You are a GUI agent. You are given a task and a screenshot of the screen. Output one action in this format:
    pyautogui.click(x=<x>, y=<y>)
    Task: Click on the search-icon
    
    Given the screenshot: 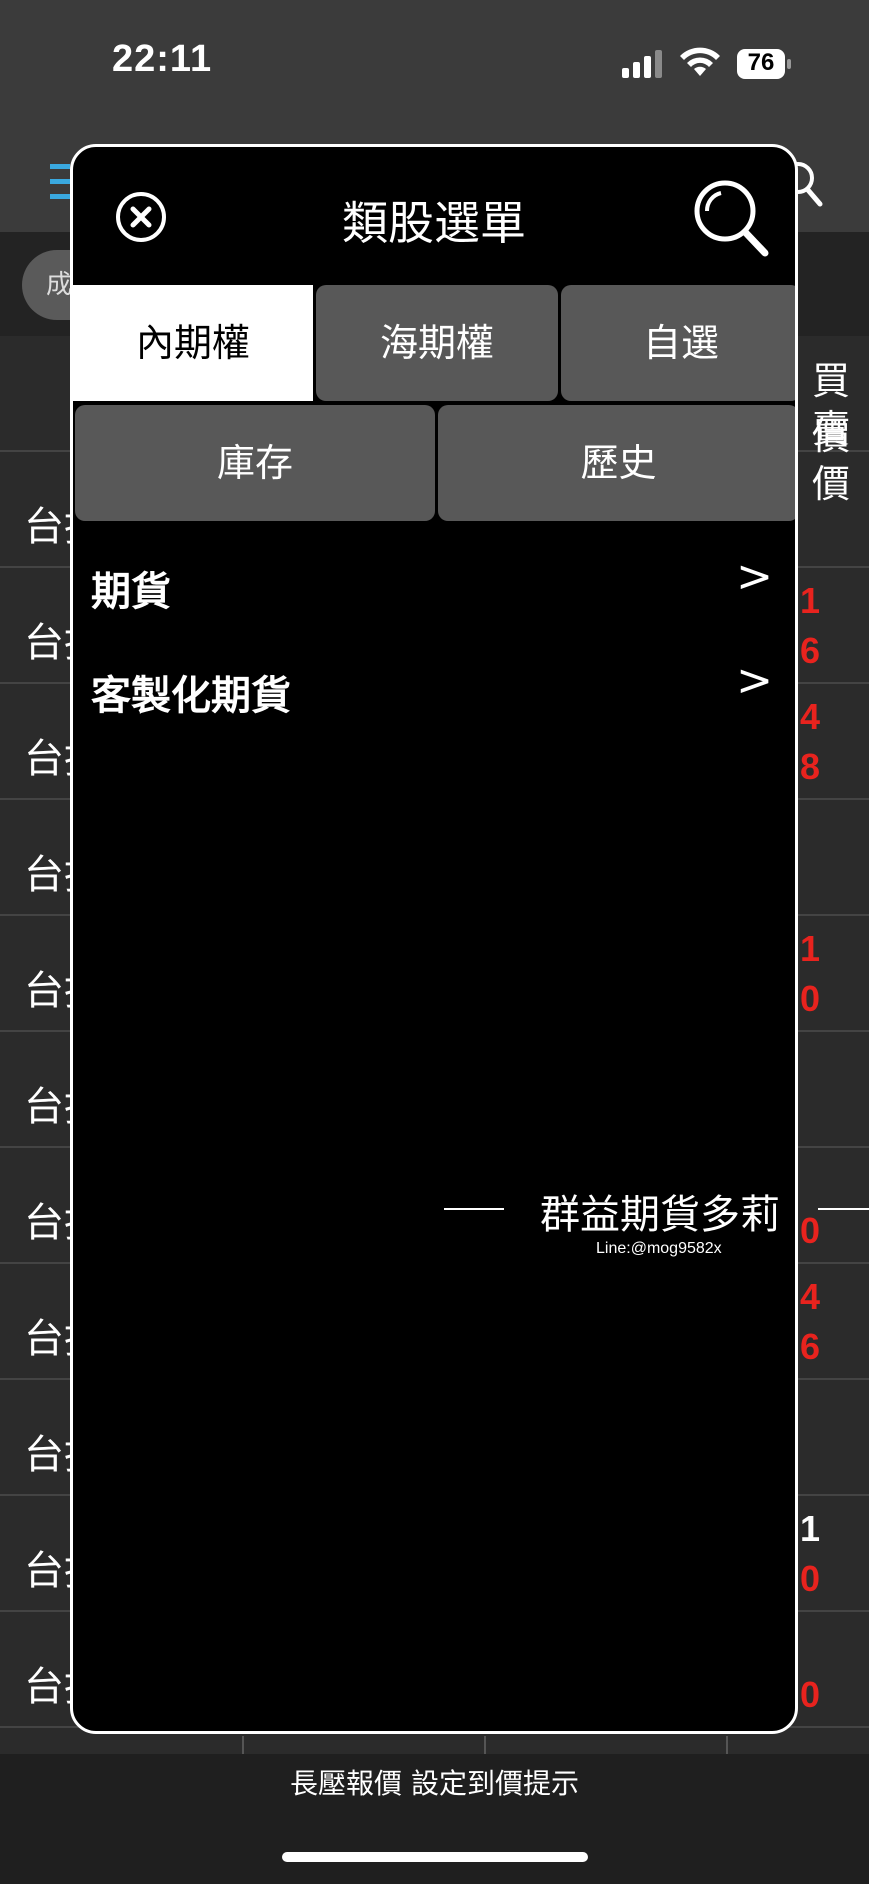 What is the action you would take?
    pyautogui.click(x=733, y=219)
    